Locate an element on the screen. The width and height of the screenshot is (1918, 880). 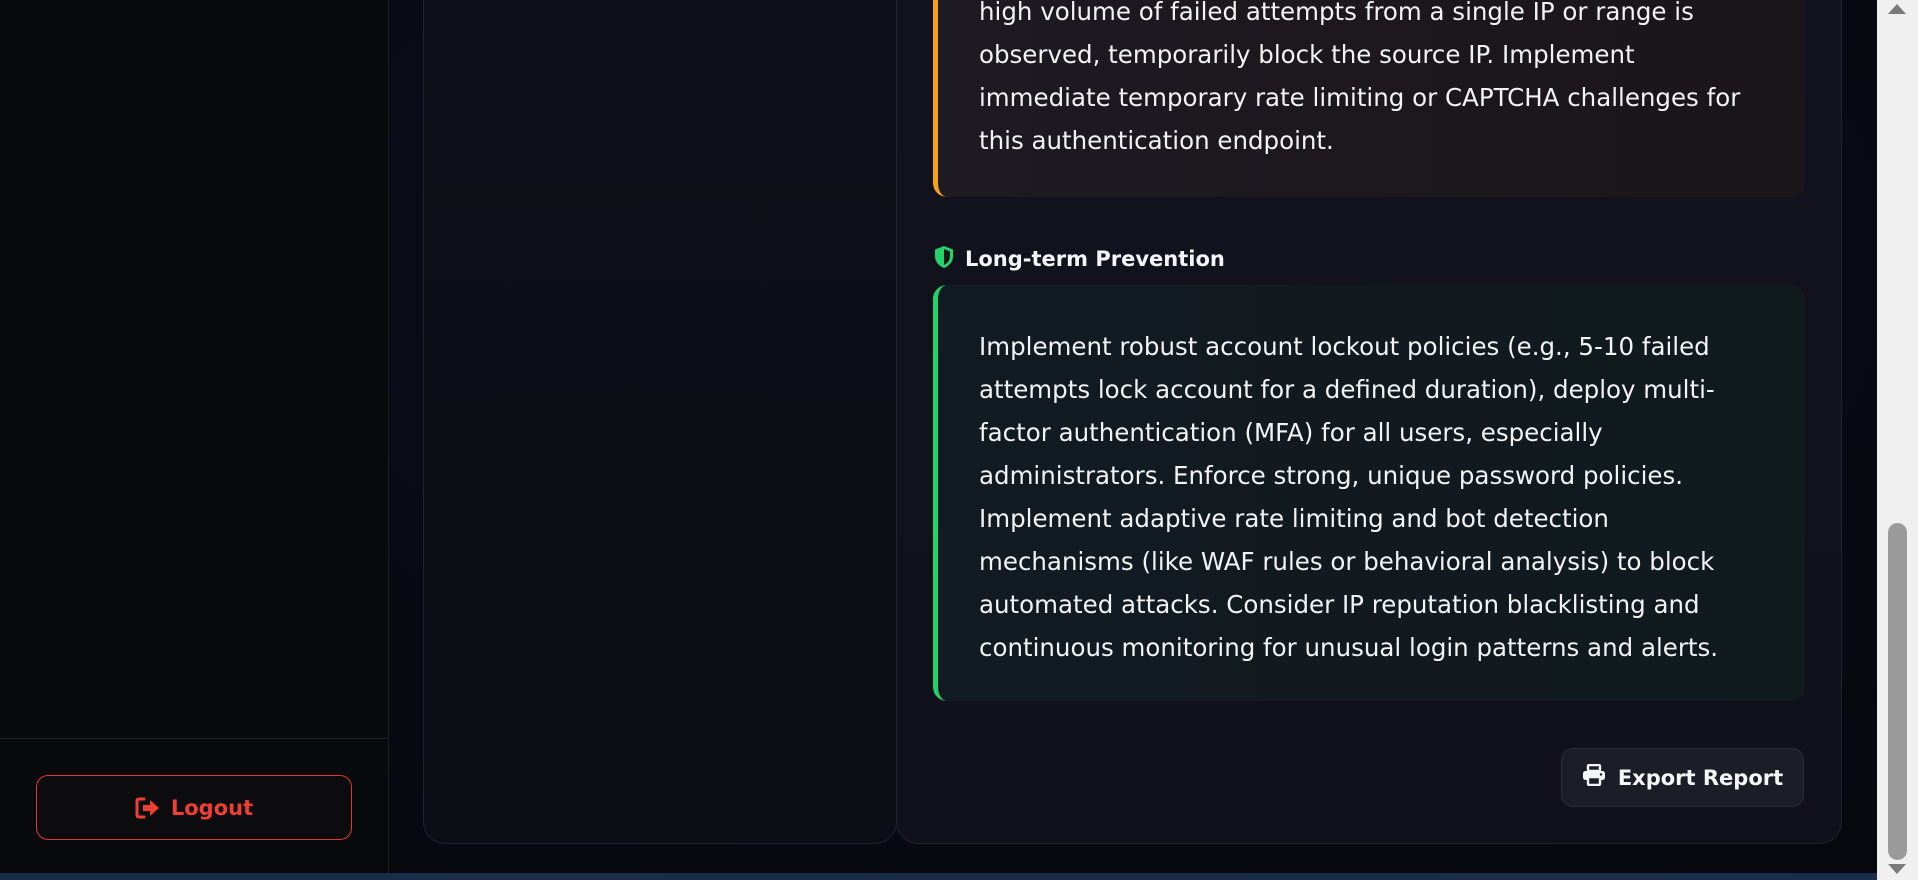
scrollbar-thumb is located at coordinates (1897, 691).